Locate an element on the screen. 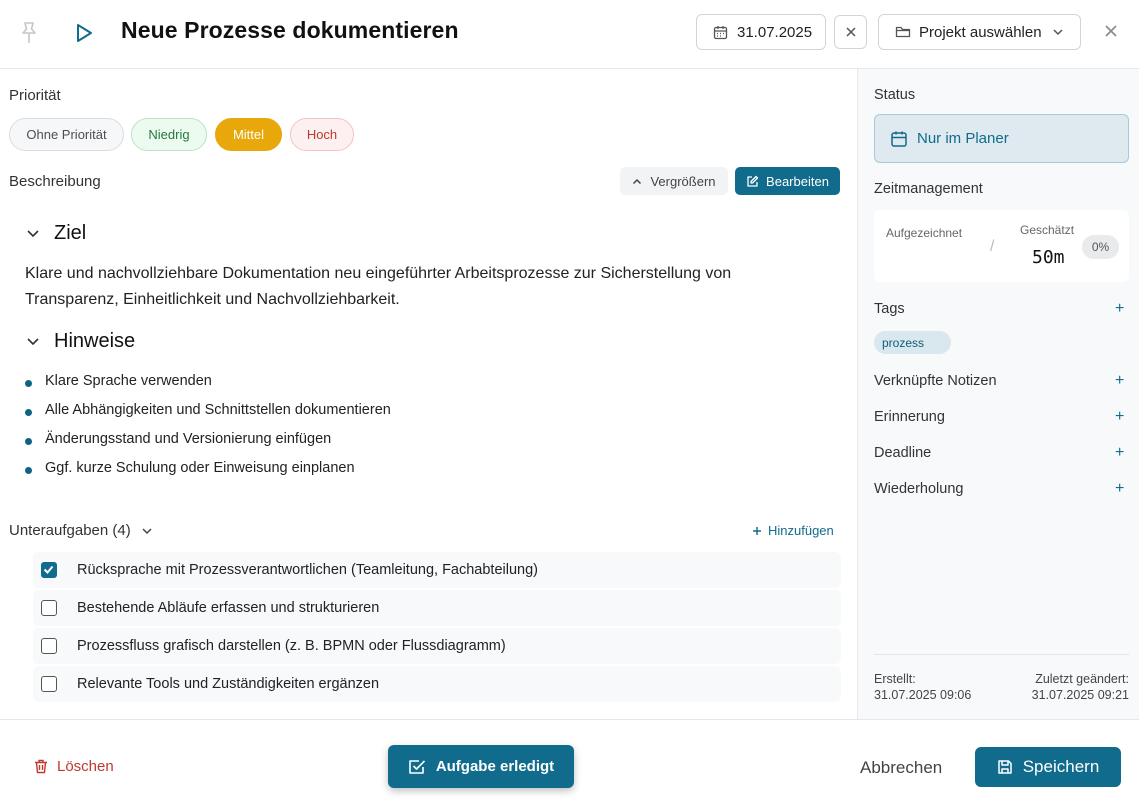 This screenshot has height=806, width=1139. list-item: Klare Sprache verwenden is located at coordinates (208, 384).